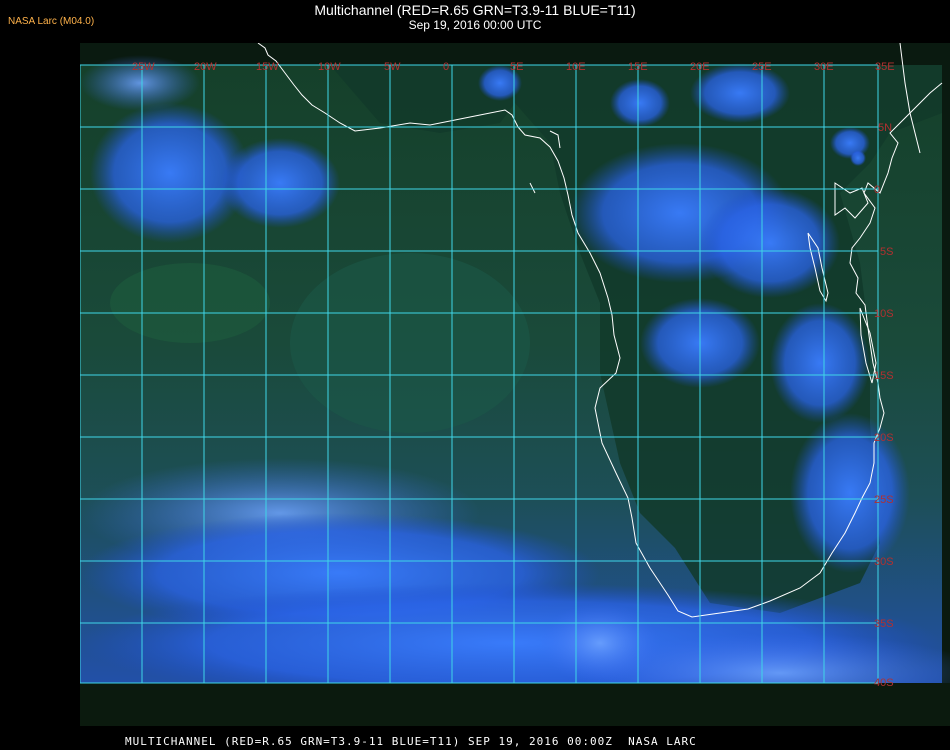 This screenshot has height=750, width=950. What do you see at coordinates (762, 67) in the screenshot?
I see `lon-label: 25E` at bounding box center [762, 67].